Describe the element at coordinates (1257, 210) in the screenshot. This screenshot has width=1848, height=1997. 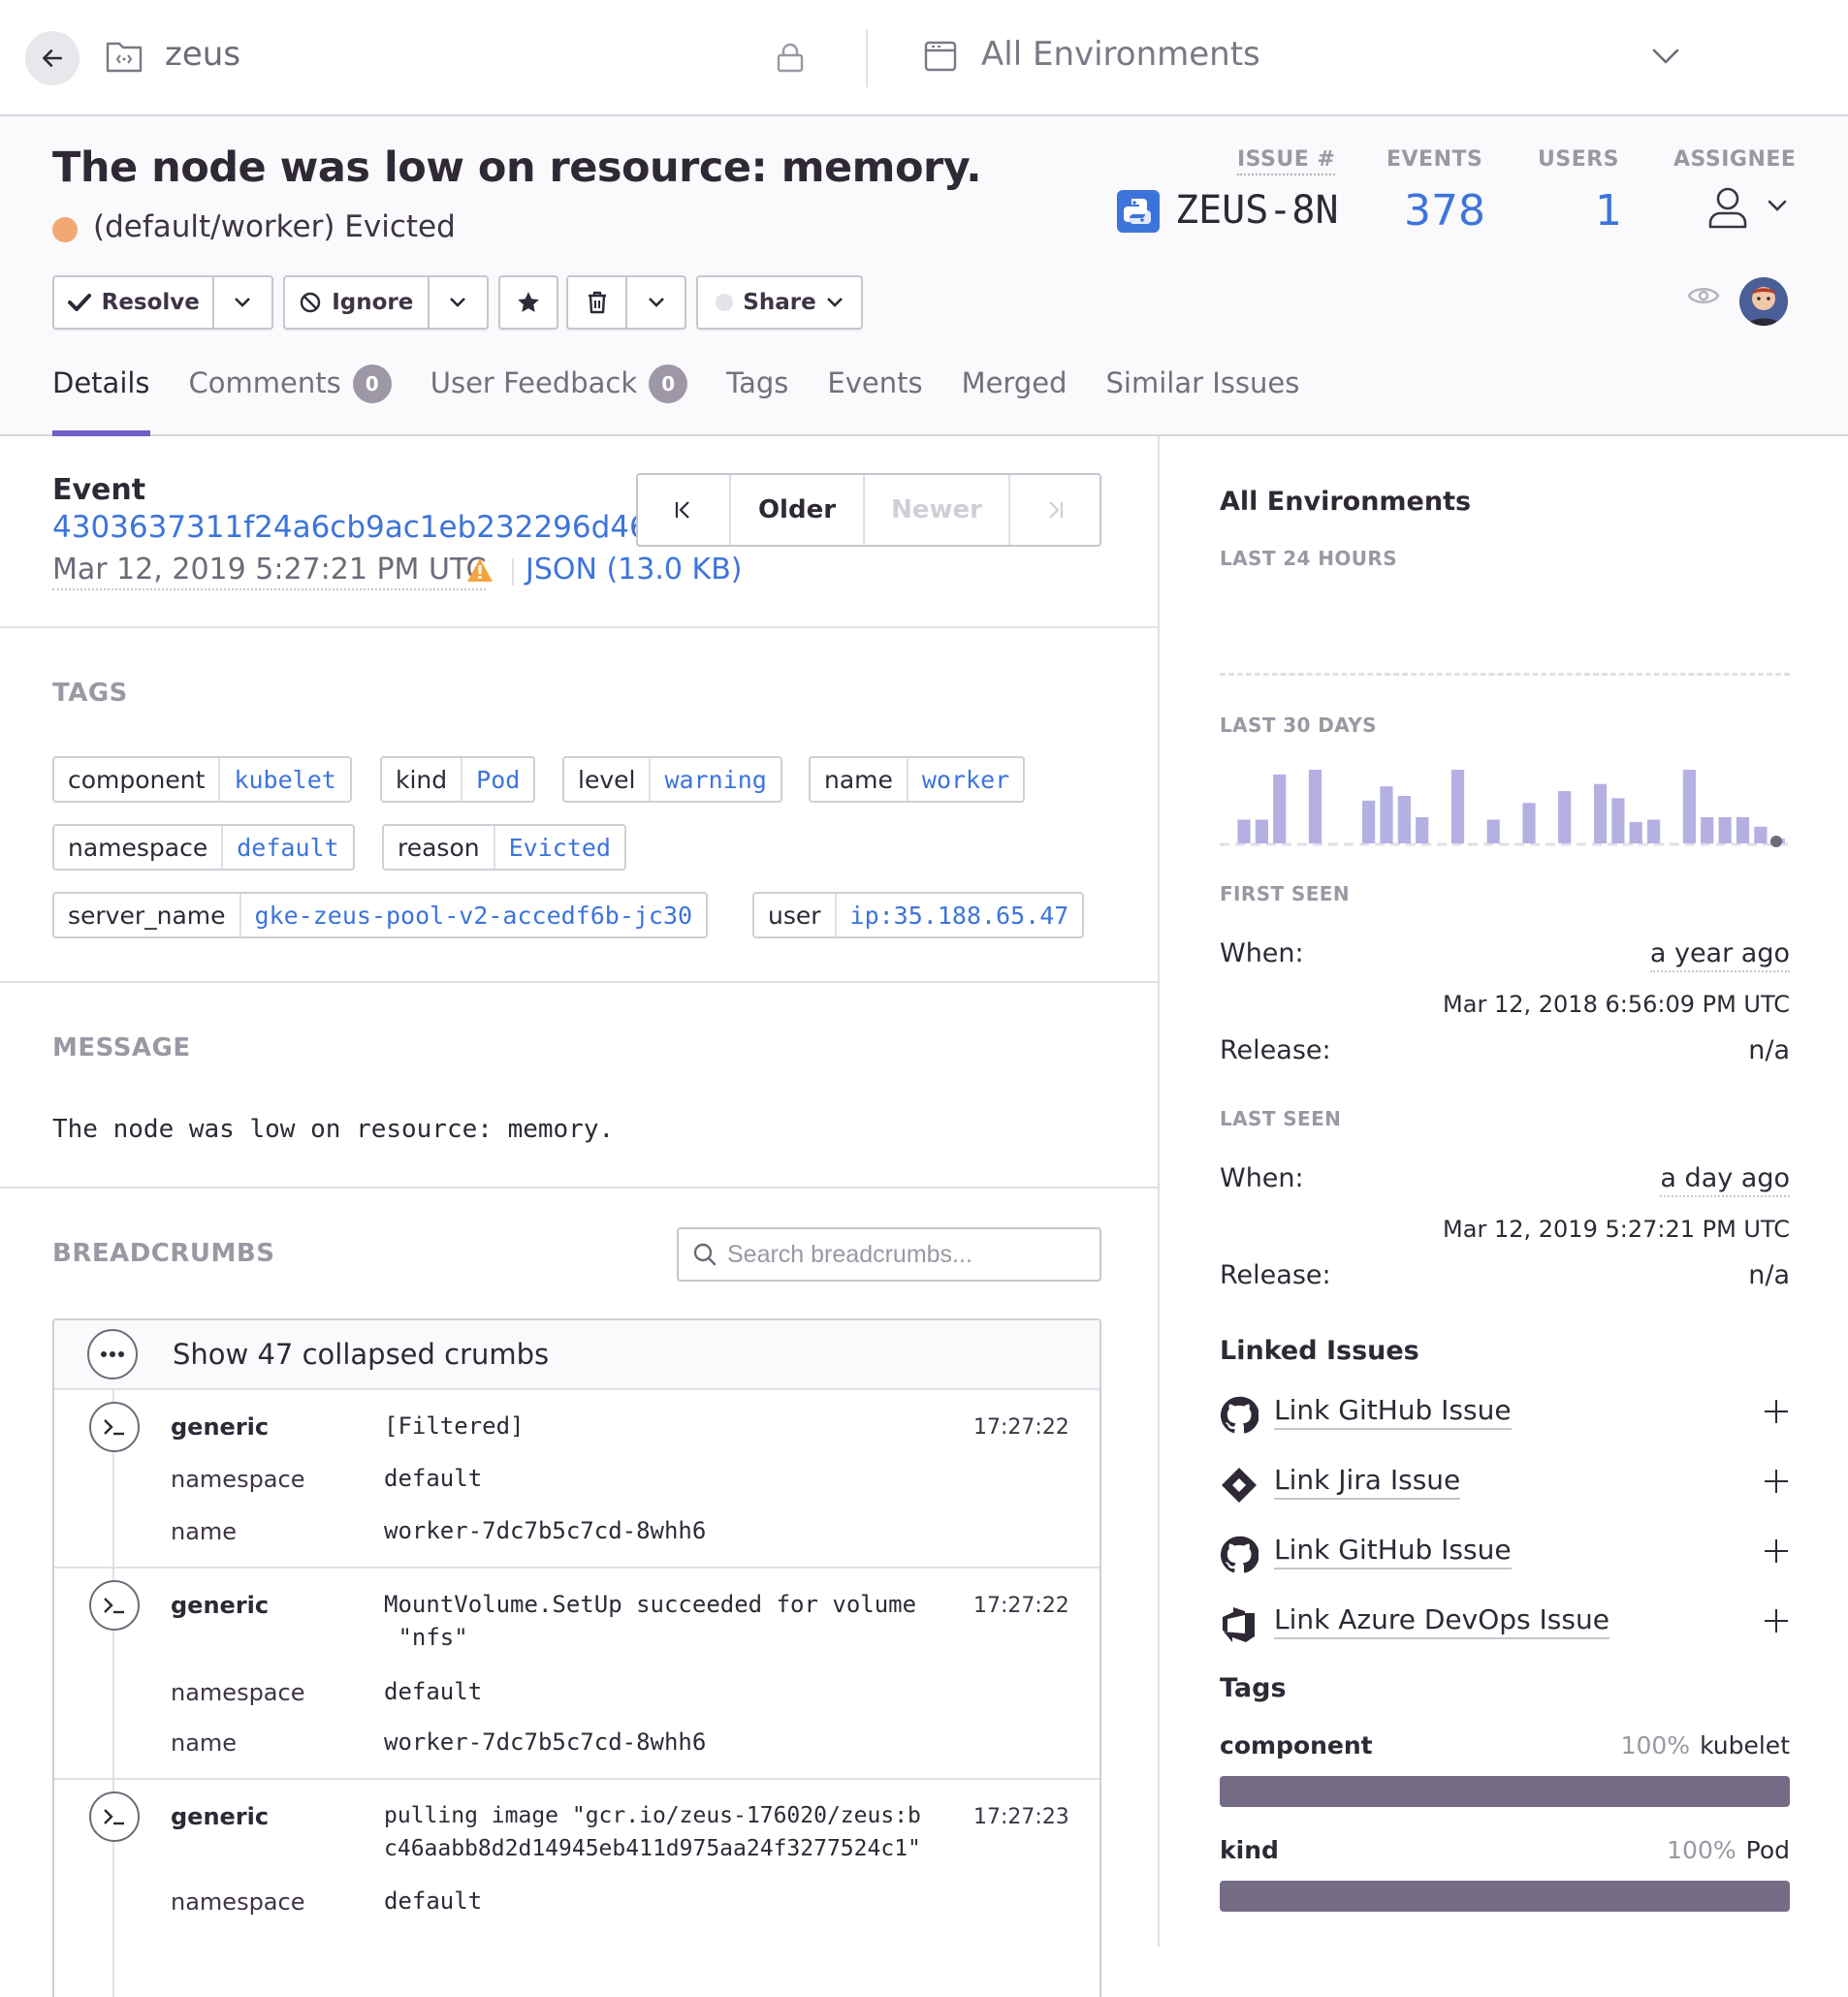
I see `issue-short-id: ZEUS-8N` at that location.